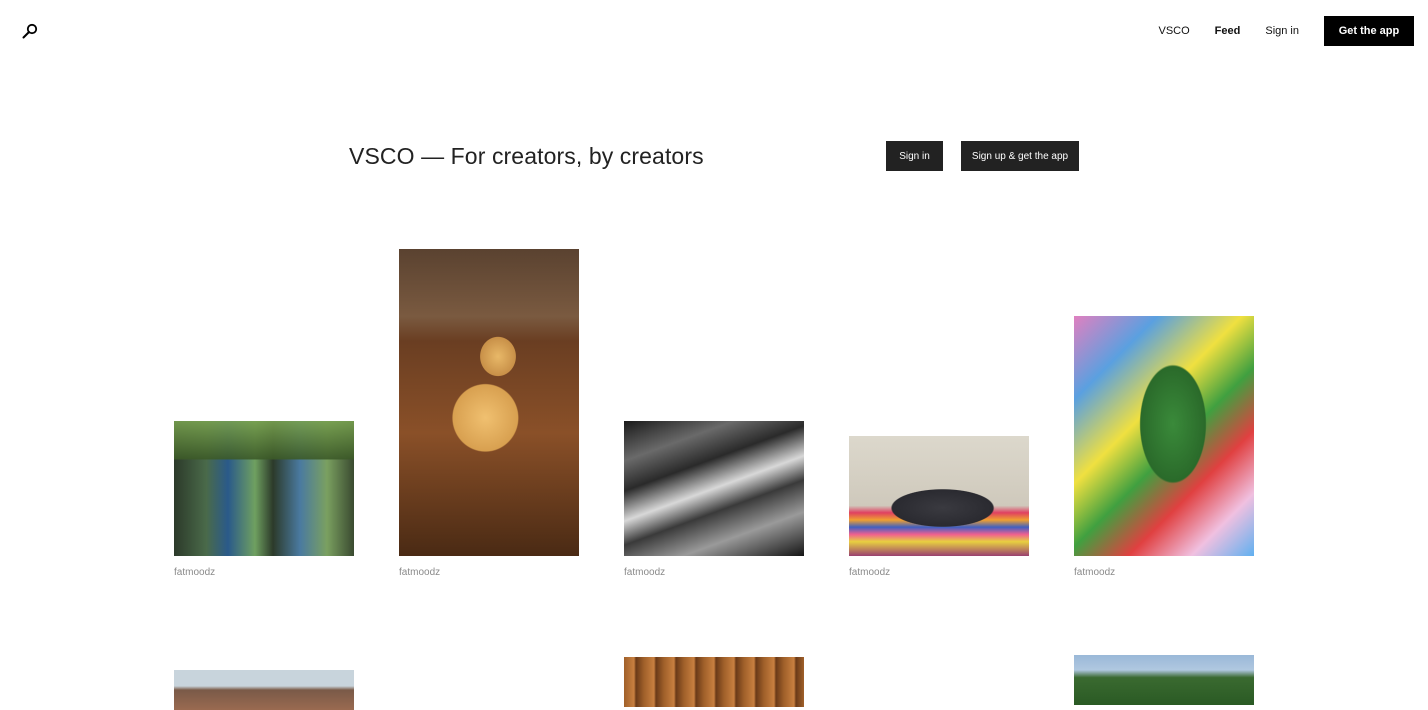 Image resolution: width=1428 pixels, height=710 pixels. I want to click on feed-photo-graffiti-wall, so click(264, 488).